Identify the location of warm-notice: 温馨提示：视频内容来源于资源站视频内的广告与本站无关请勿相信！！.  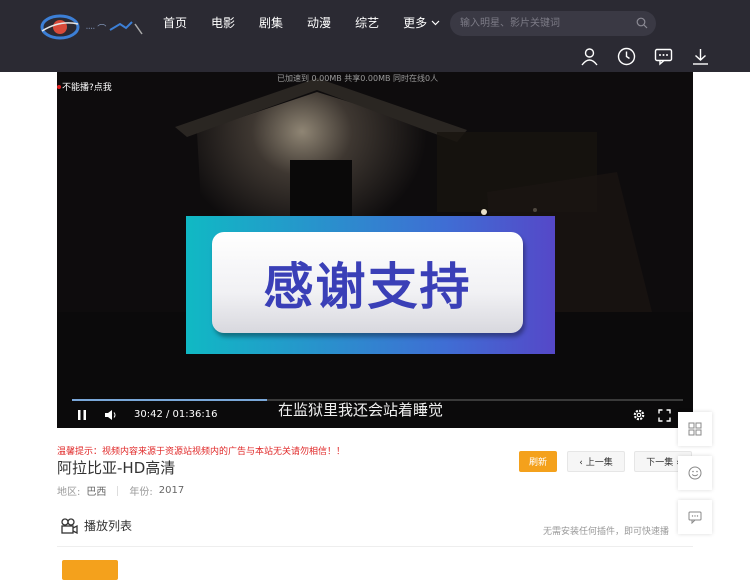
(201, 452).